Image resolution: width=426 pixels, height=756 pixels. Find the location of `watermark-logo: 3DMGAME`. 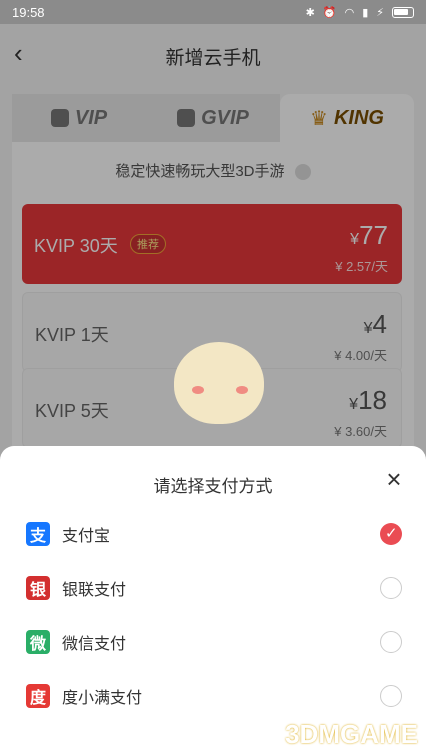

watermark-logo: 3DMGAME is located at coordinates (351, 734).